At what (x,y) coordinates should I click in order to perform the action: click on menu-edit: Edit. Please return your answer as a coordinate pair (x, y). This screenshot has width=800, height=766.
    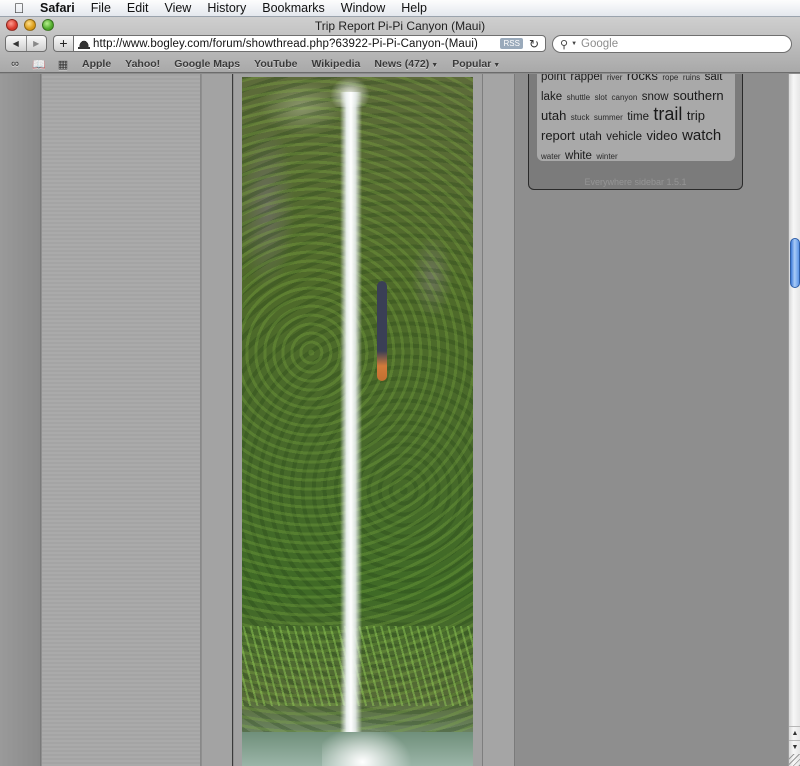
    Looking at the image, I should click on (138, 8).